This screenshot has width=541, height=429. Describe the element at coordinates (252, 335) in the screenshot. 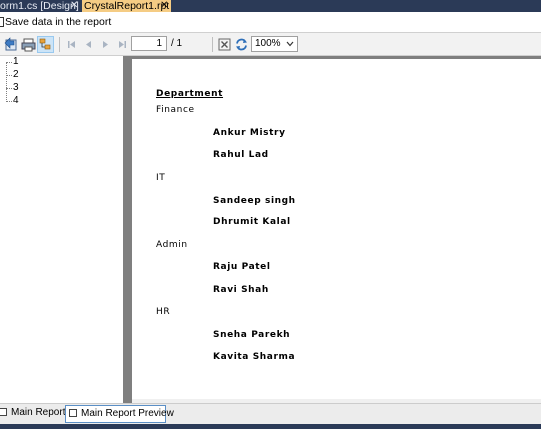

I see `employee-name: Sneha Parekh` at that location.